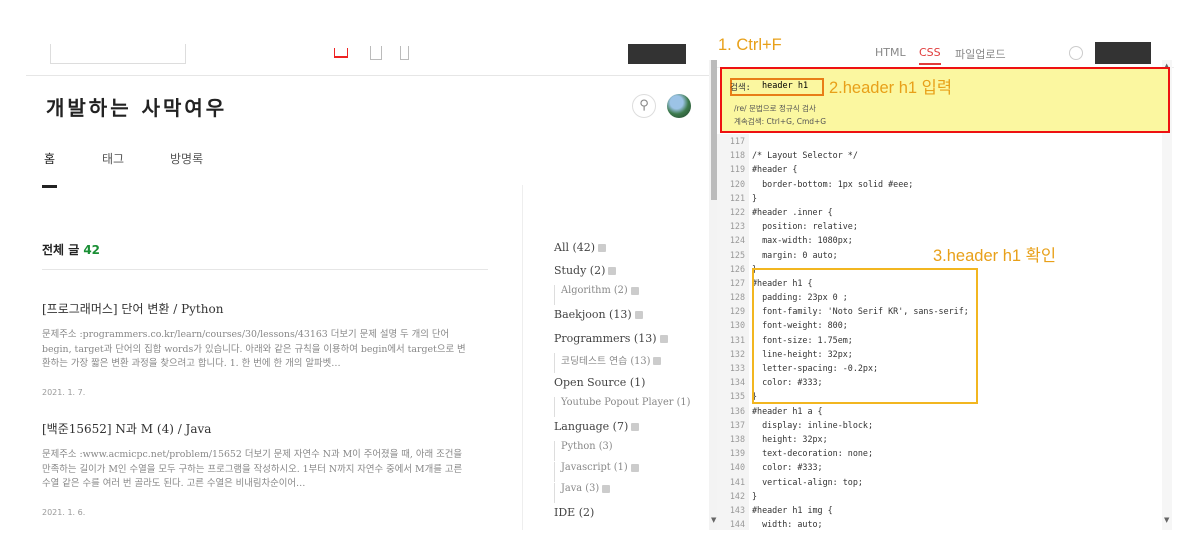 The height and width of the screenshot is (553, 1182). What do you see at coordinates (118, 54) in the screenshot?
I see `toolbar-input` at bounding box center [118, 54].